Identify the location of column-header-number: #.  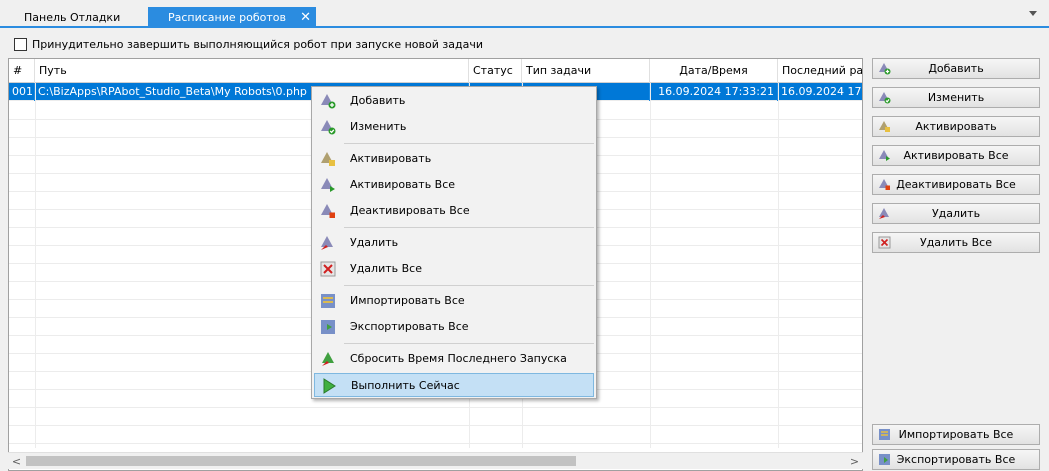
(22, 71).